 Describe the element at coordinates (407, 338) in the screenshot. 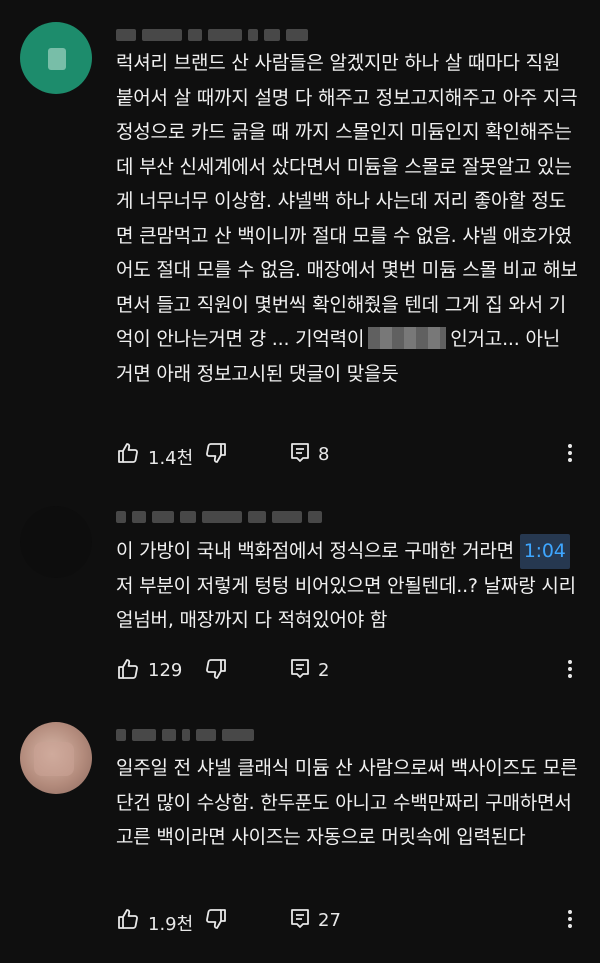

I see `redacted-word` at that location.